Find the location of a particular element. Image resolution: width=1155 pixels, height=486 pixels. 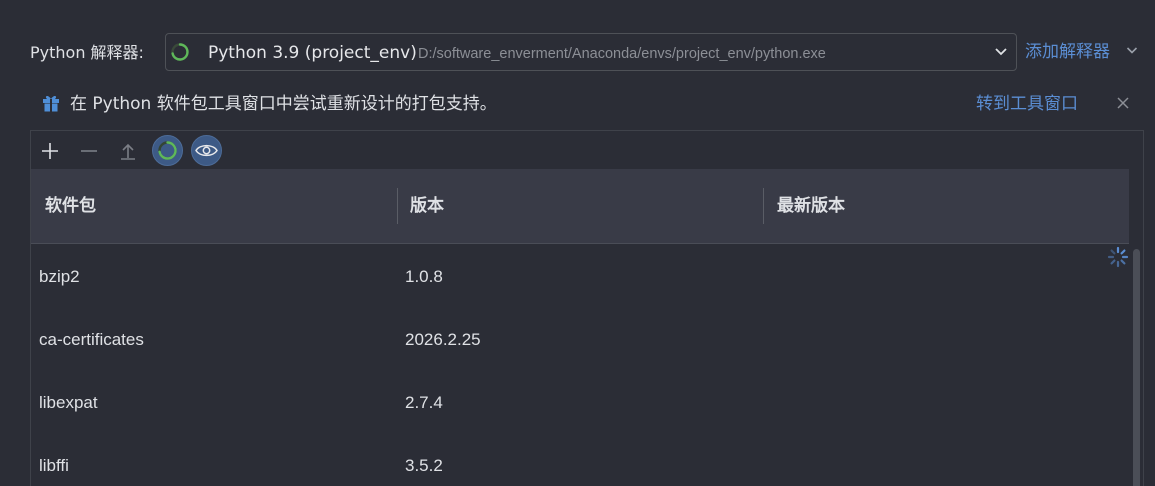

add-package-button is located at coordinates (50, 151).